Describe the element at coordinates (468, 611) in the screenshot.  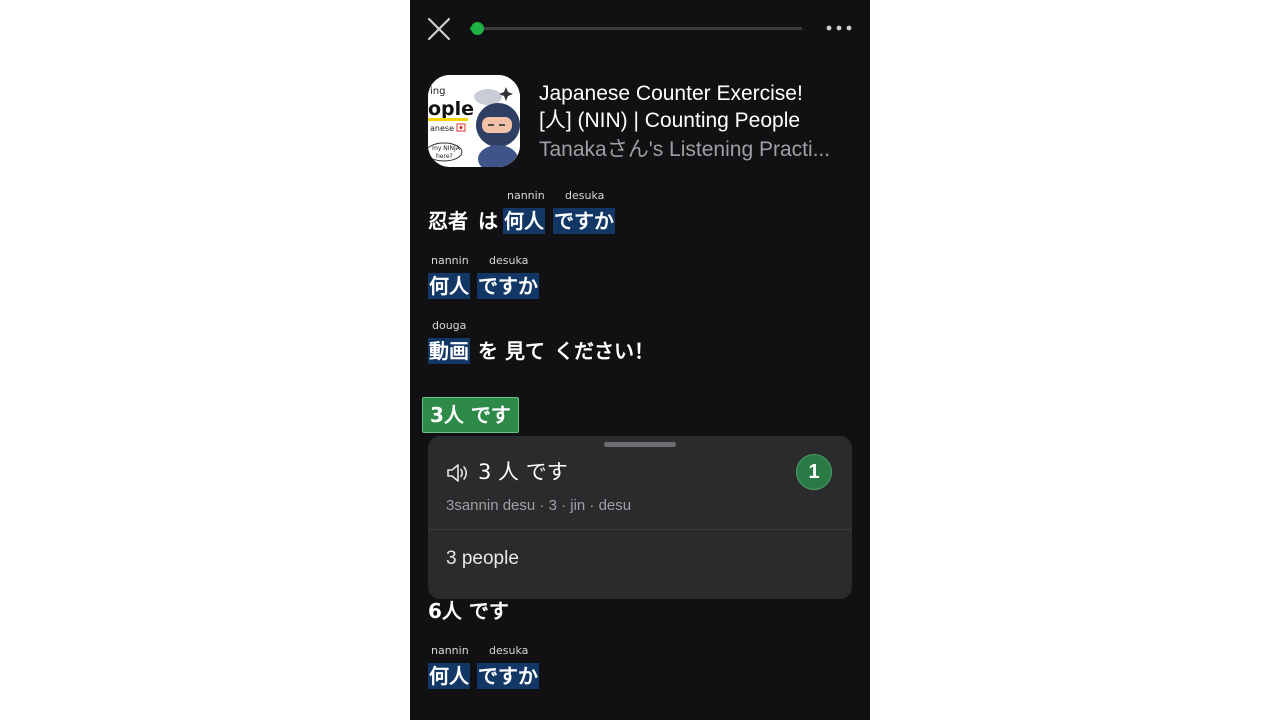
I see `lyric-word: 6人 です` at that location.